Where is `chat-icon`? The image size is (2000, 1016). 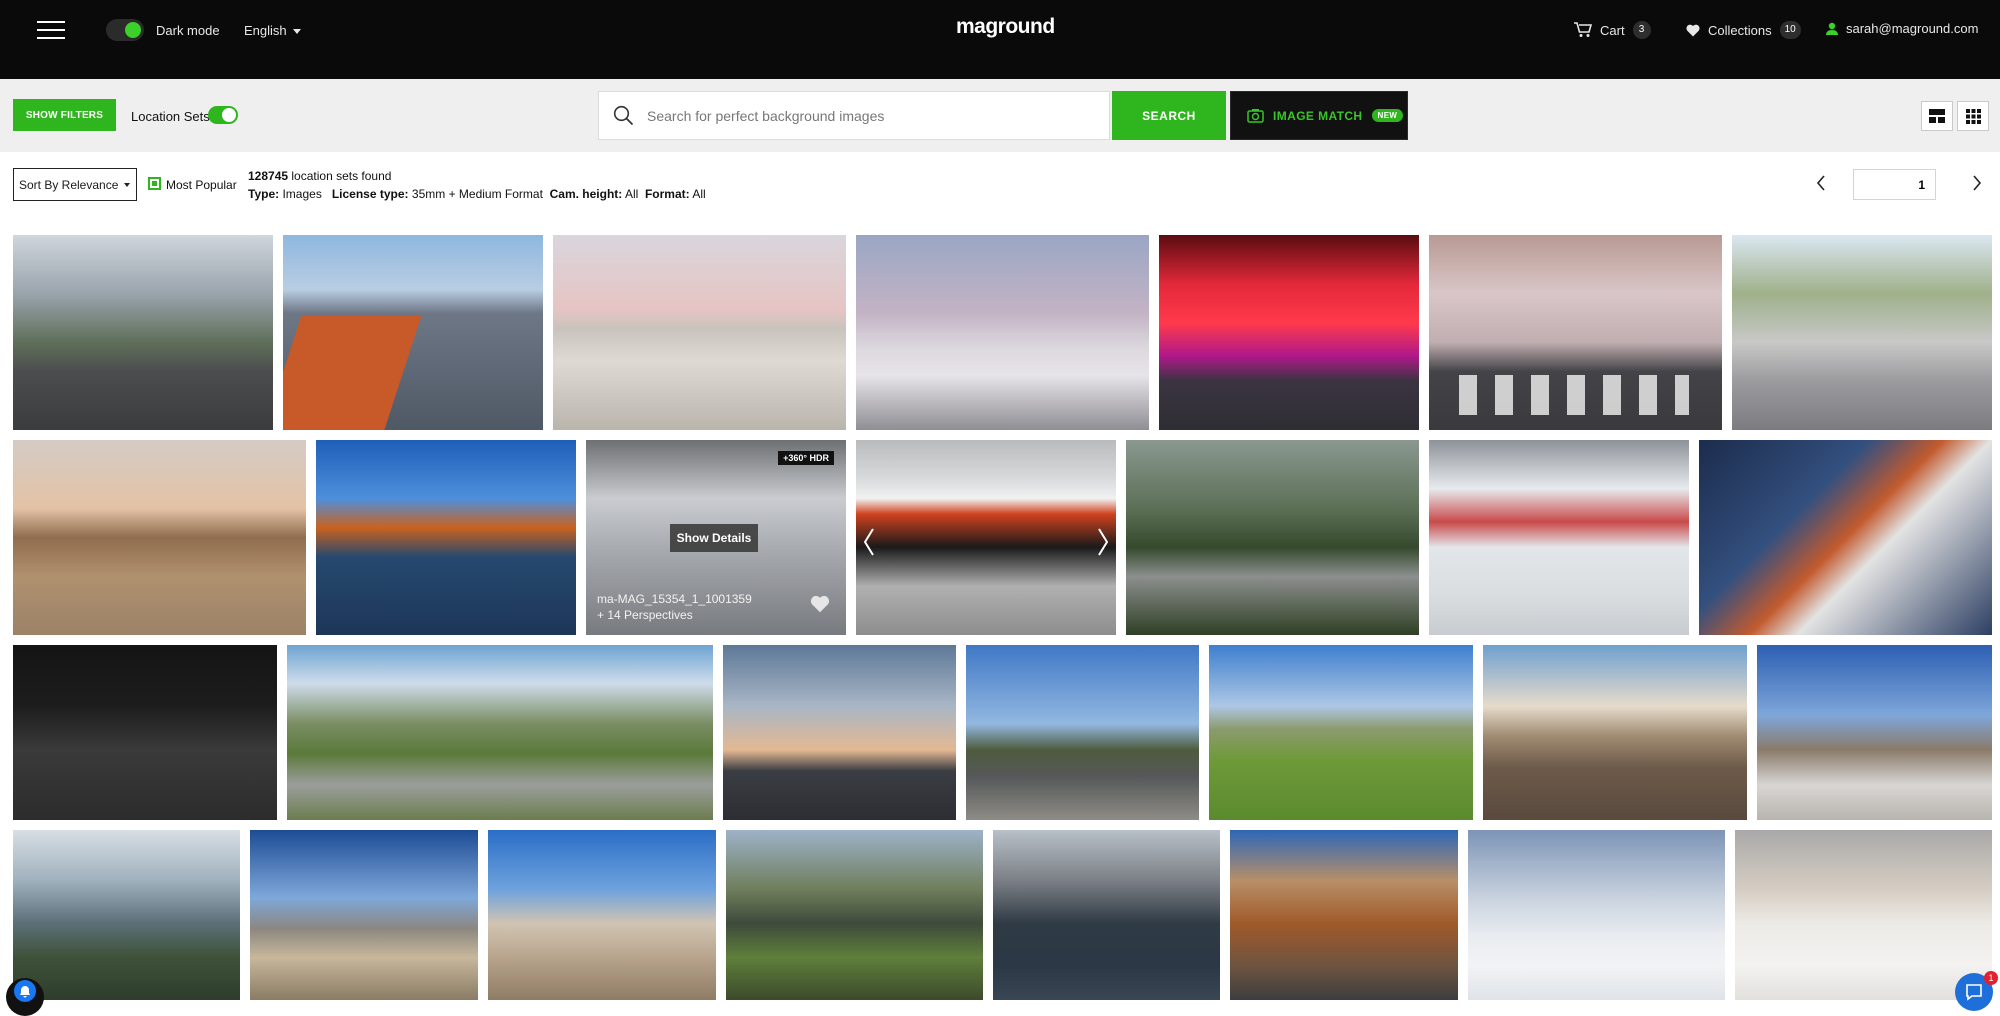
chat-icon is located at coordinates (1974, 992).